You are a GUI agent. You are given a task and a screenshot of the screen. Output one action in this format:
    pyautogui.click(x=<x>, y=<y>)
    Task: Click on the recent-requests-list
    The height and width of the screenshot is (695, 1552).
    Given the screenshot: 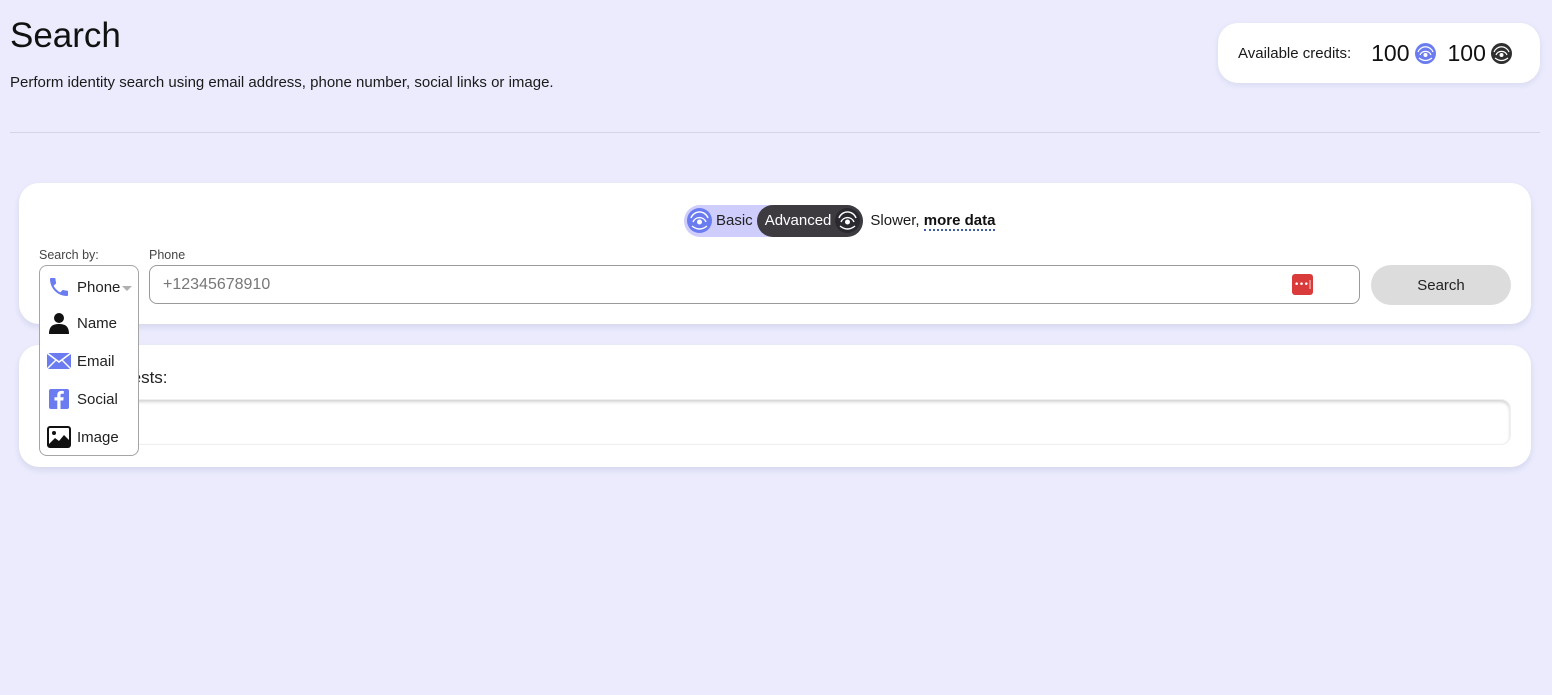 What is the action you would take?
    pyautogui.click(x=775, y=422)
    